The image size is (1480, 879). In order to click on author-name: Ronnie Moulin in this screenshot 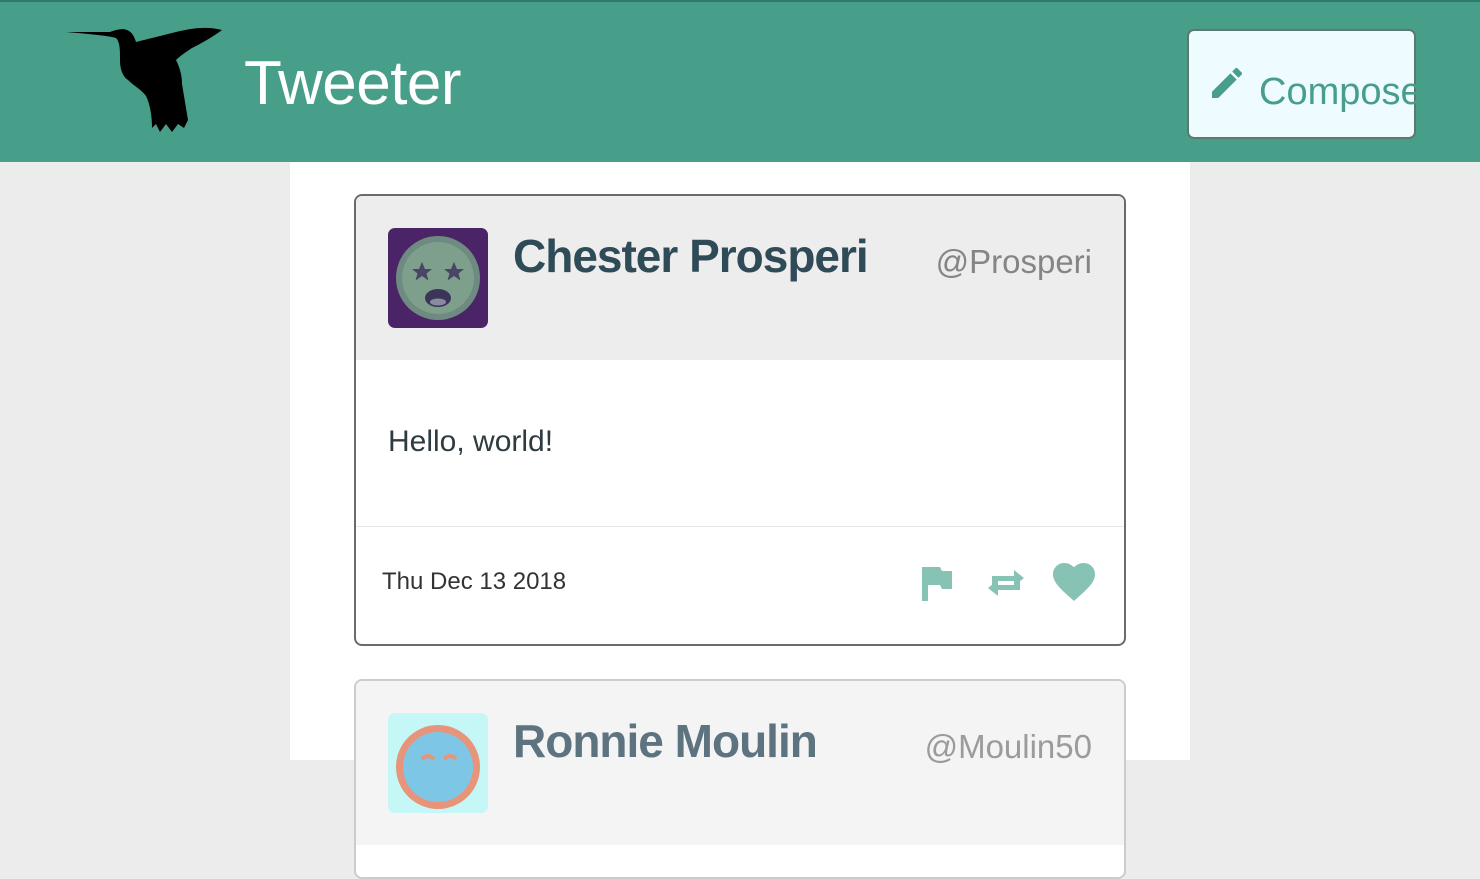, I will do `click(665, 741)`.